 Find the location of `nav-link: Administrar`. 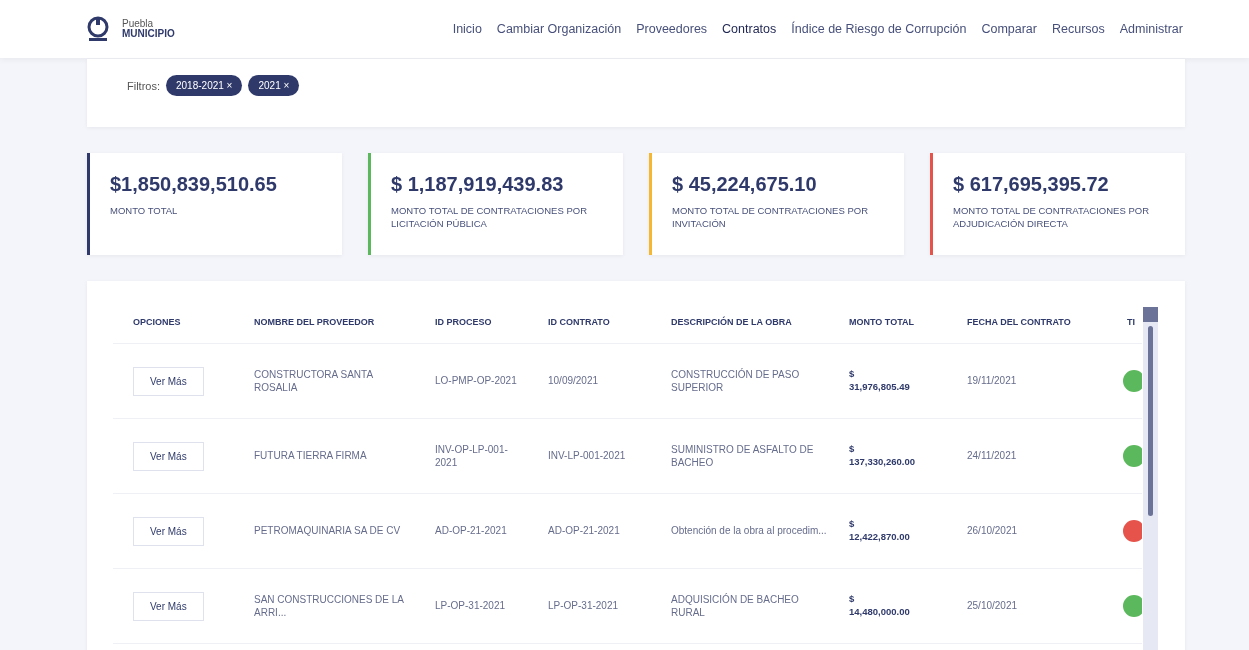

nav-link: Administrar is located at coordinates (1151, 29).